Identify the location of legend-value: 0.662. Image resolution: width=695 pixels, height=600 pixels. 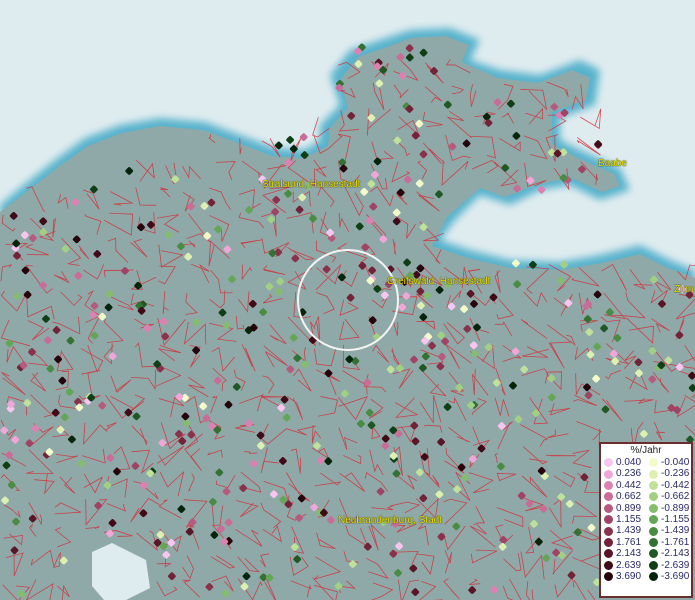
(629, 497).